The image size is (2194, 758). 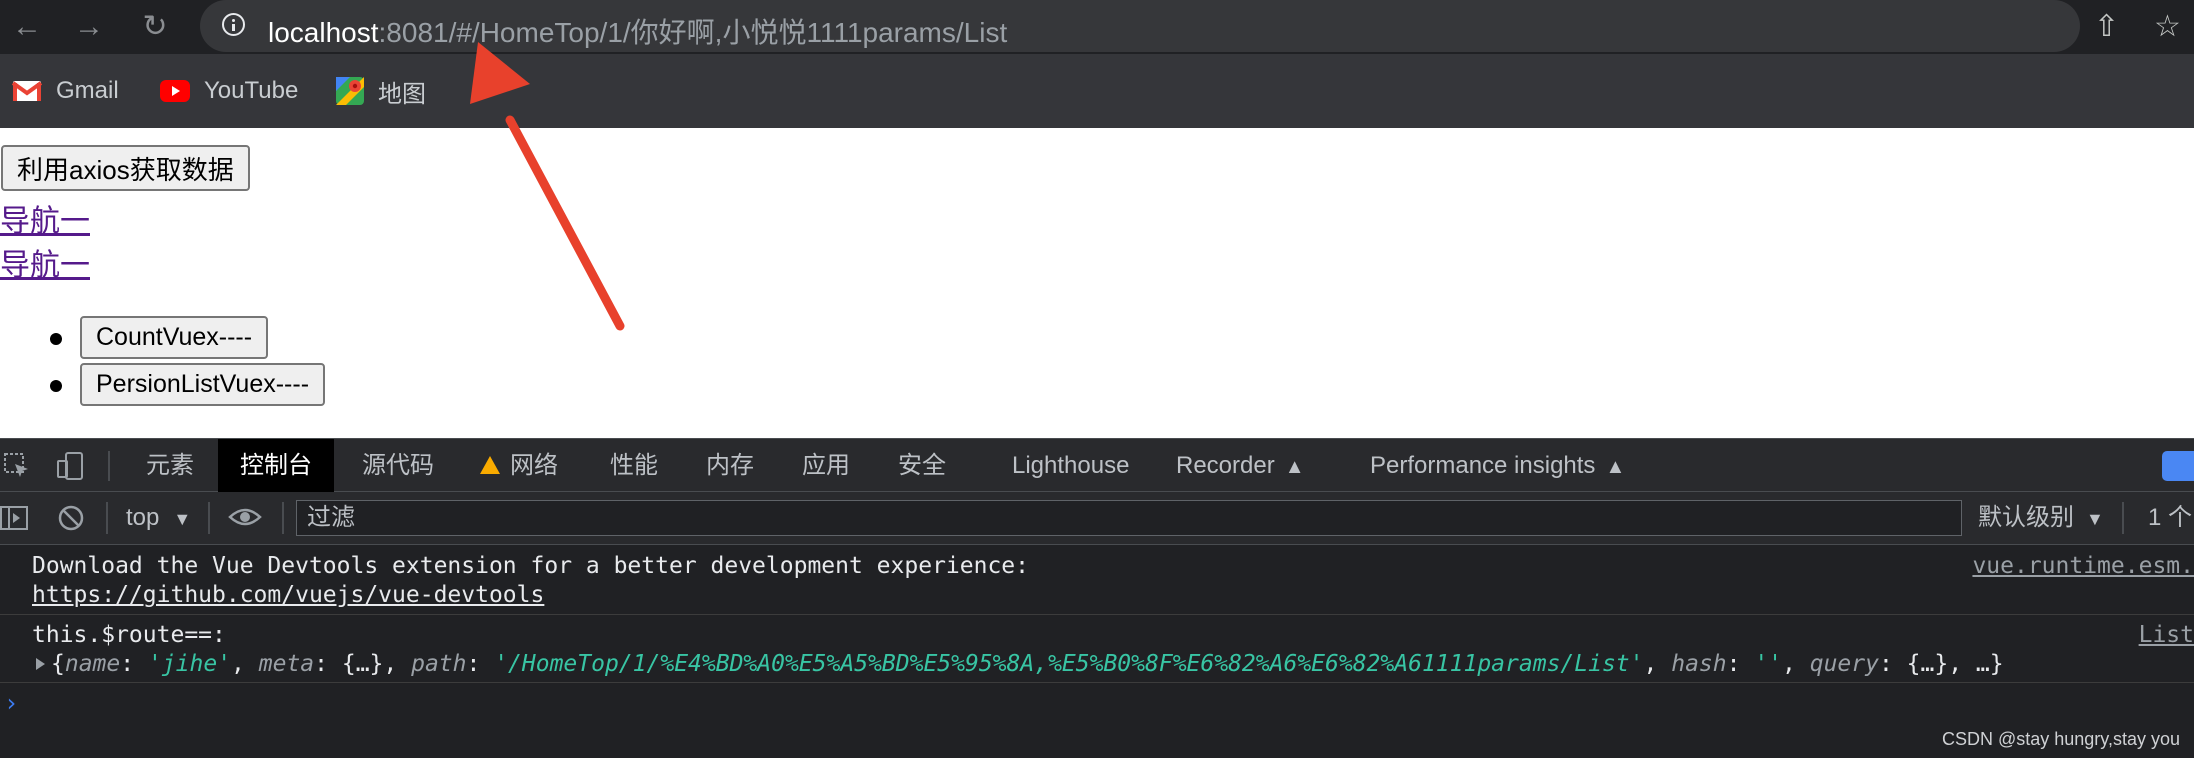 I want to click on clear-console-icon, so click(x=71, y=518).